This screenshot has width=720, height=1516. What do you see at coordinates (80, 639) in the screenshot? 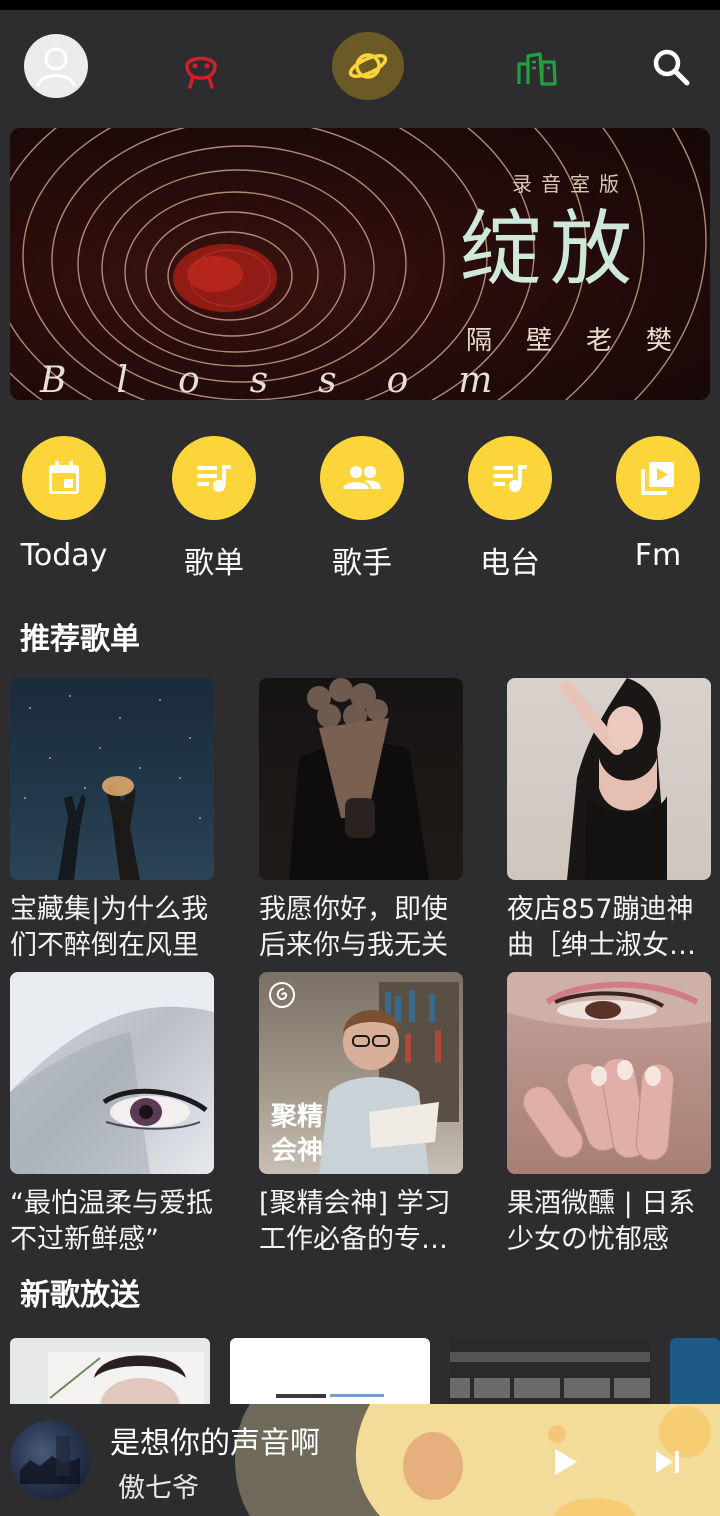
I see `section-title-recommended: 推荐歌单` at bounding box center [80, 639].